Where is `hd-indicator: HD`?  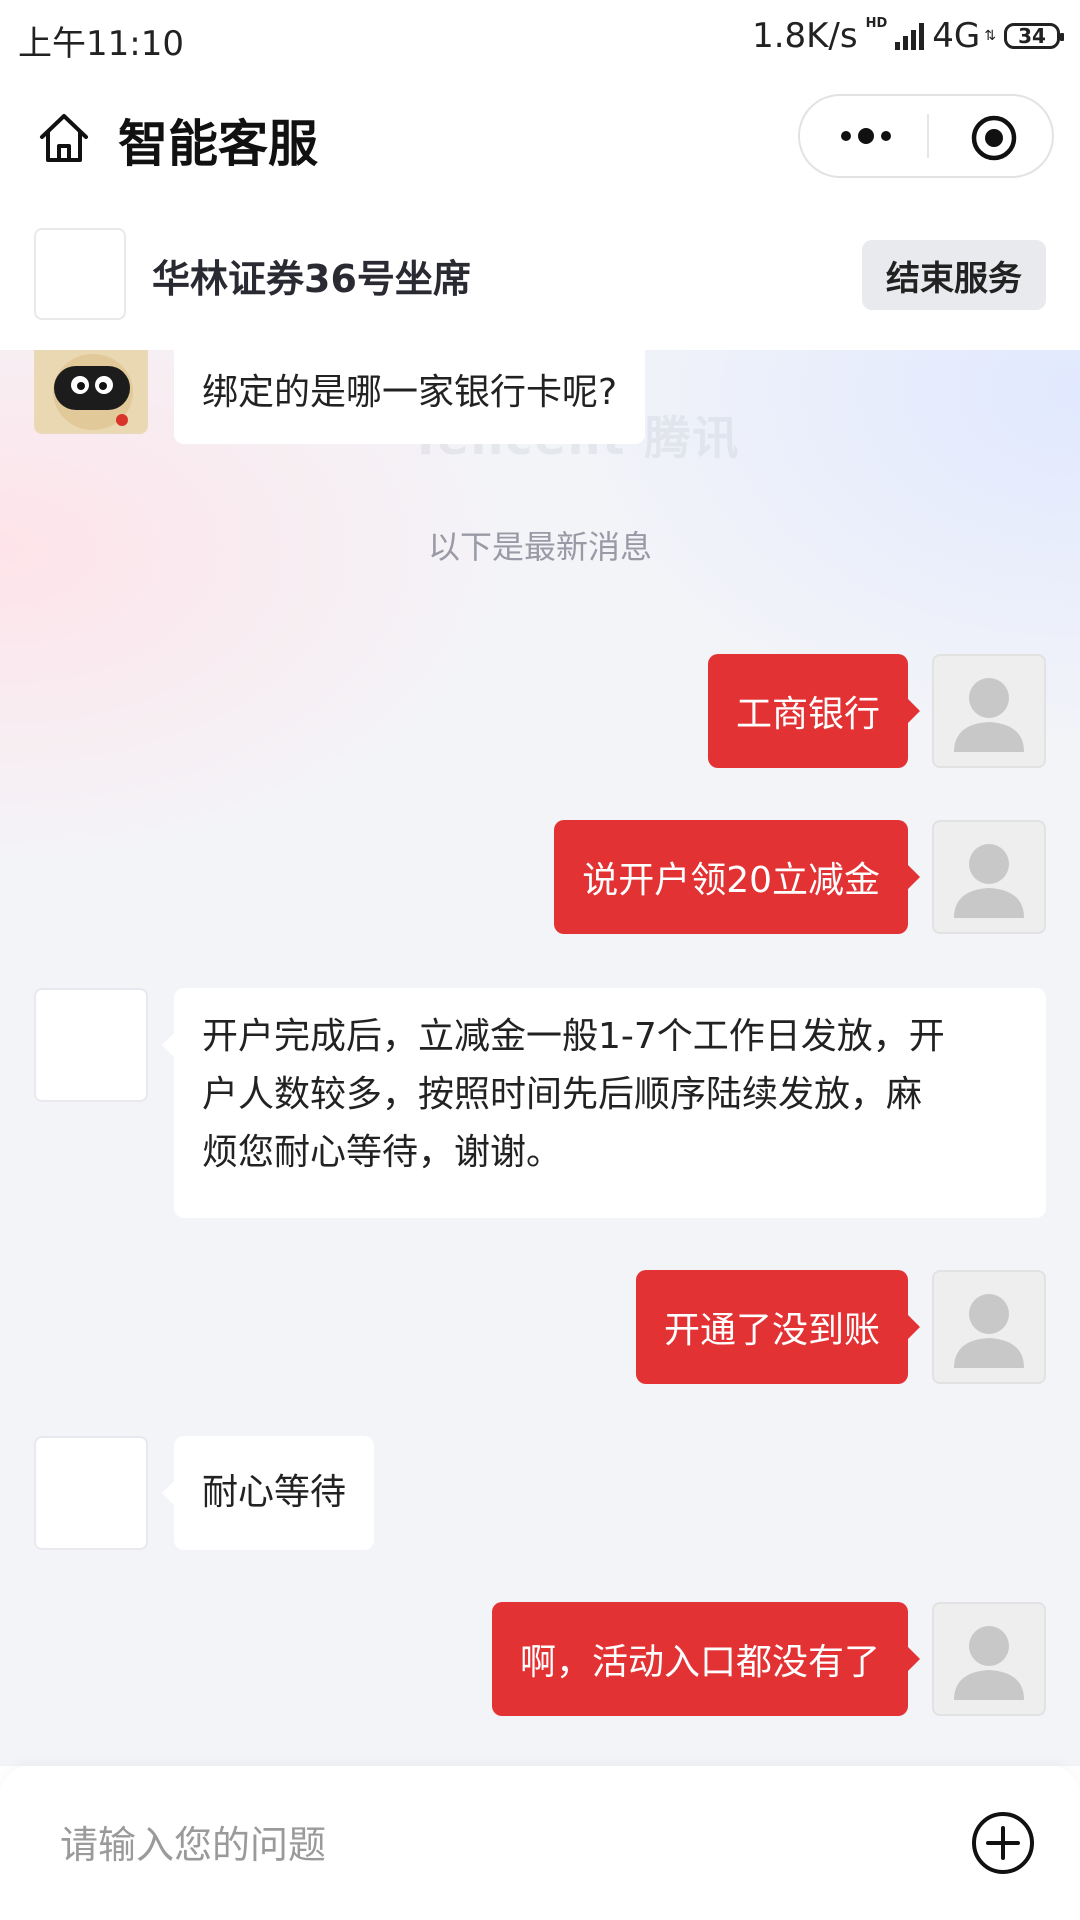 hd-indicator: HD is located at coordinates (876, 23).